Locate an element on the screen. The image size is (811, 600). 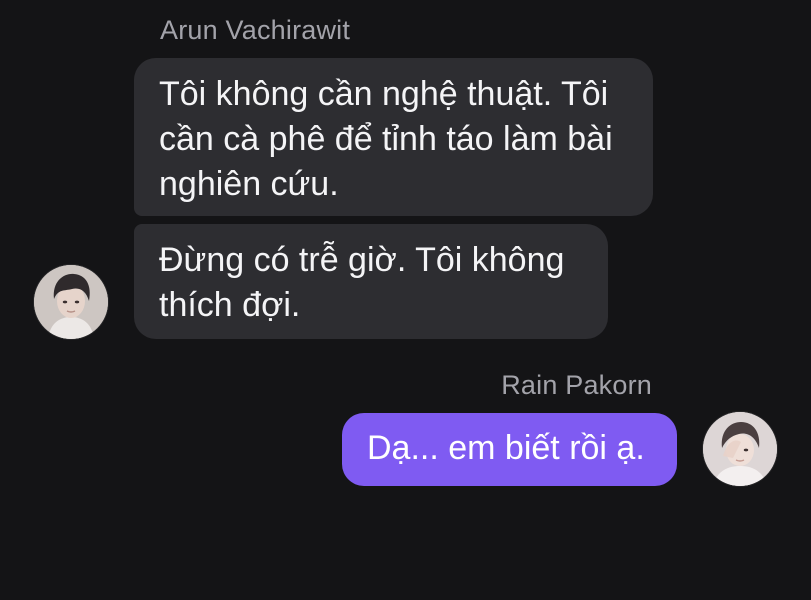
avatar-rain-image is located at coordinates (740, 449).